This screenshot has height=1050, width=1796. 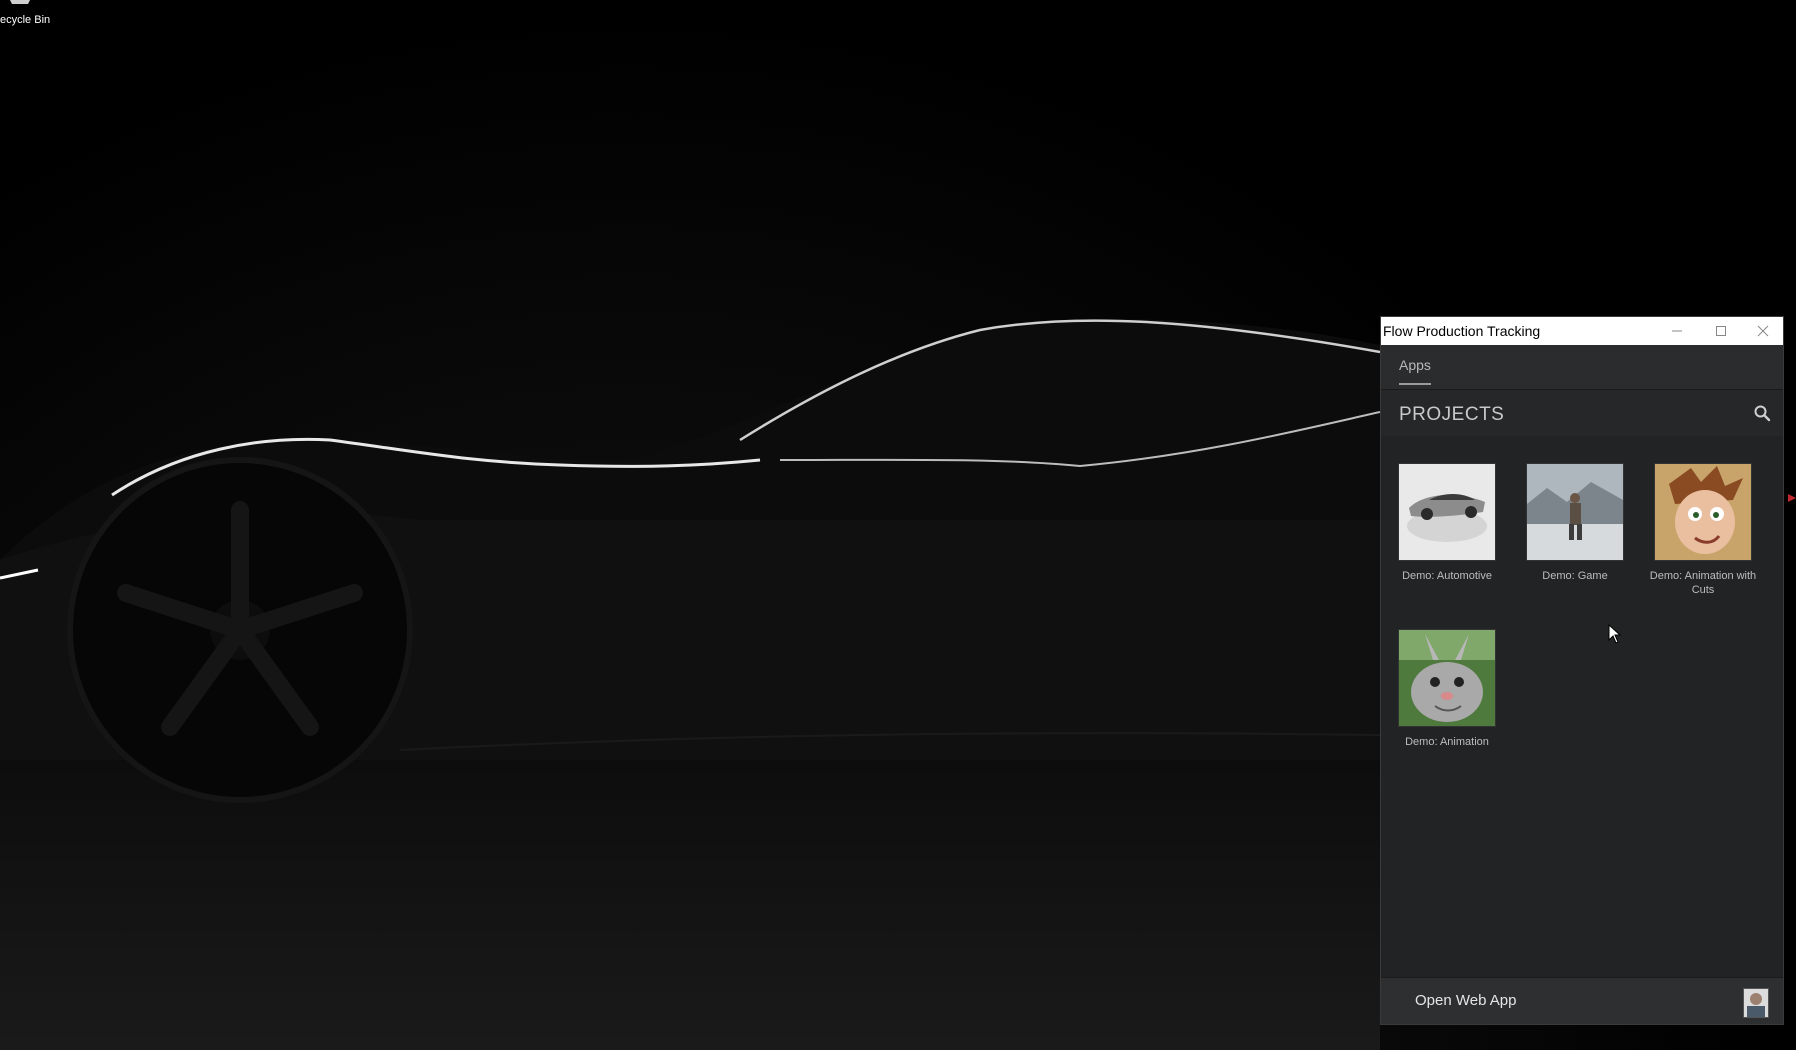 I want to click on close-icon, so click(x=1763, y=331).